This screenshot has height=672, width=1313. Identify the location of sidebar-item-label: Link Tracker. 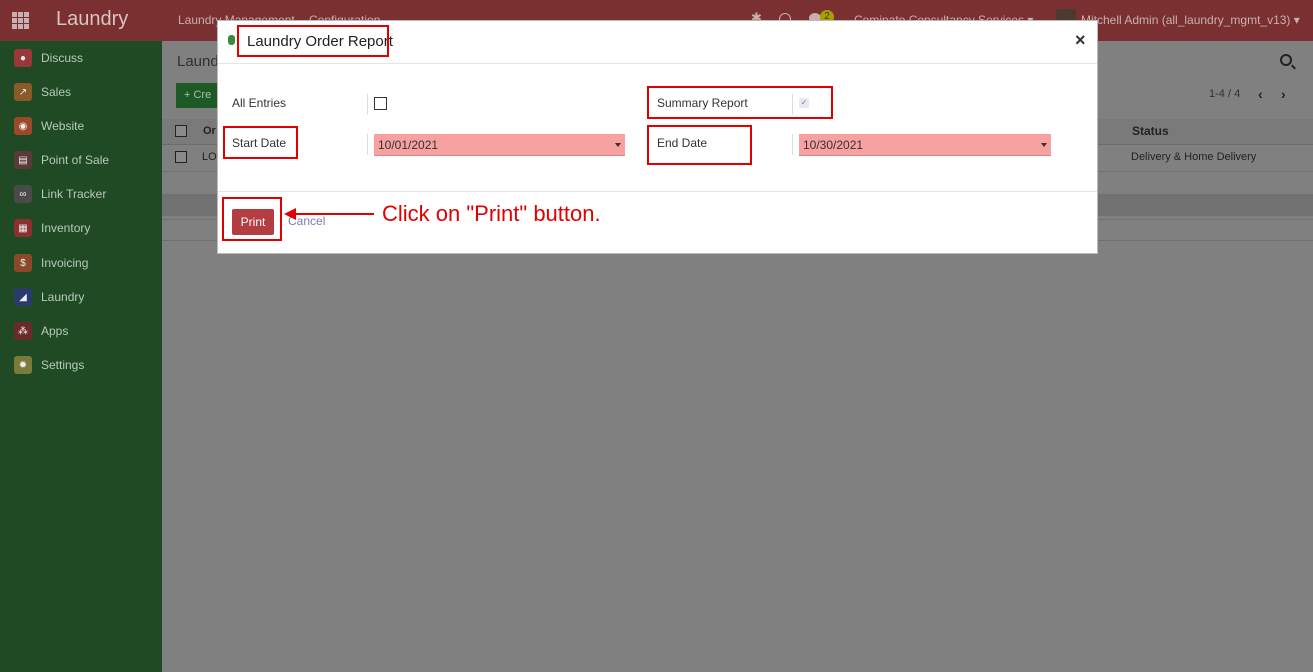
(74, 194).